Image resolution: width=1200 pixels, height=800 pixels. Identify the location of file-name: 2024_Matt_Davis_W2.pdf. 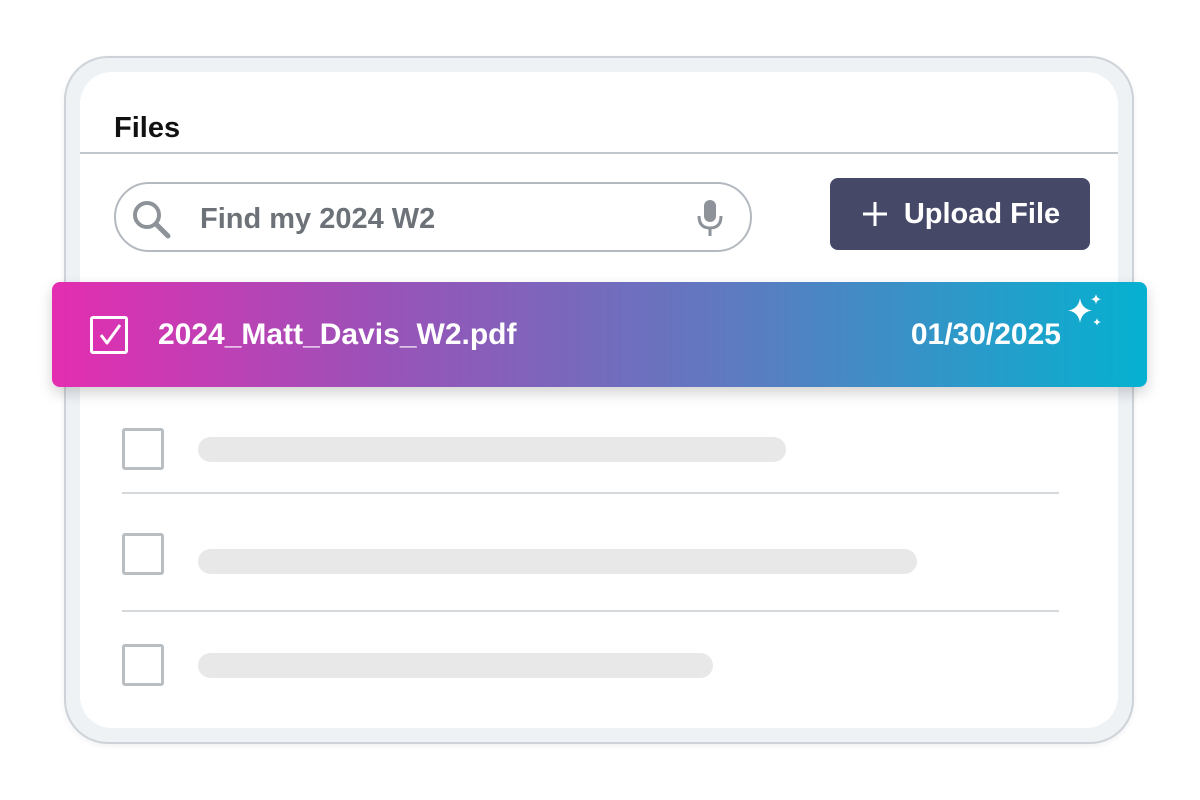
(337, 335).